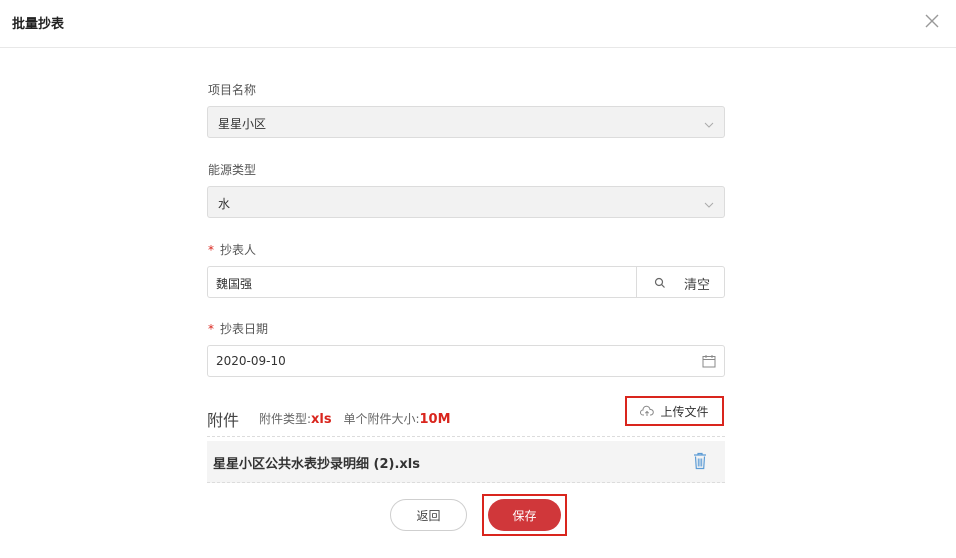 The width and height of the screenshot is (956, 558). I want to click on attachment-type-label: 附件类型:, so click(285, 419).